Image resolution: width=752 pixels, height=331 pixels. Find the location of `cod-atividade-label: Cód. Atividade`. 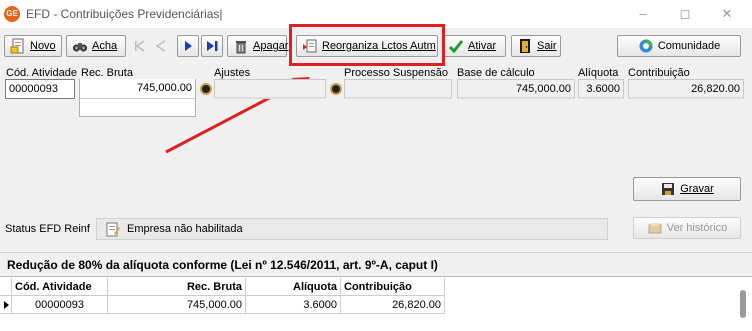

cod-atividade-label: Cód. Atividade is located at coordinates (41, 73).